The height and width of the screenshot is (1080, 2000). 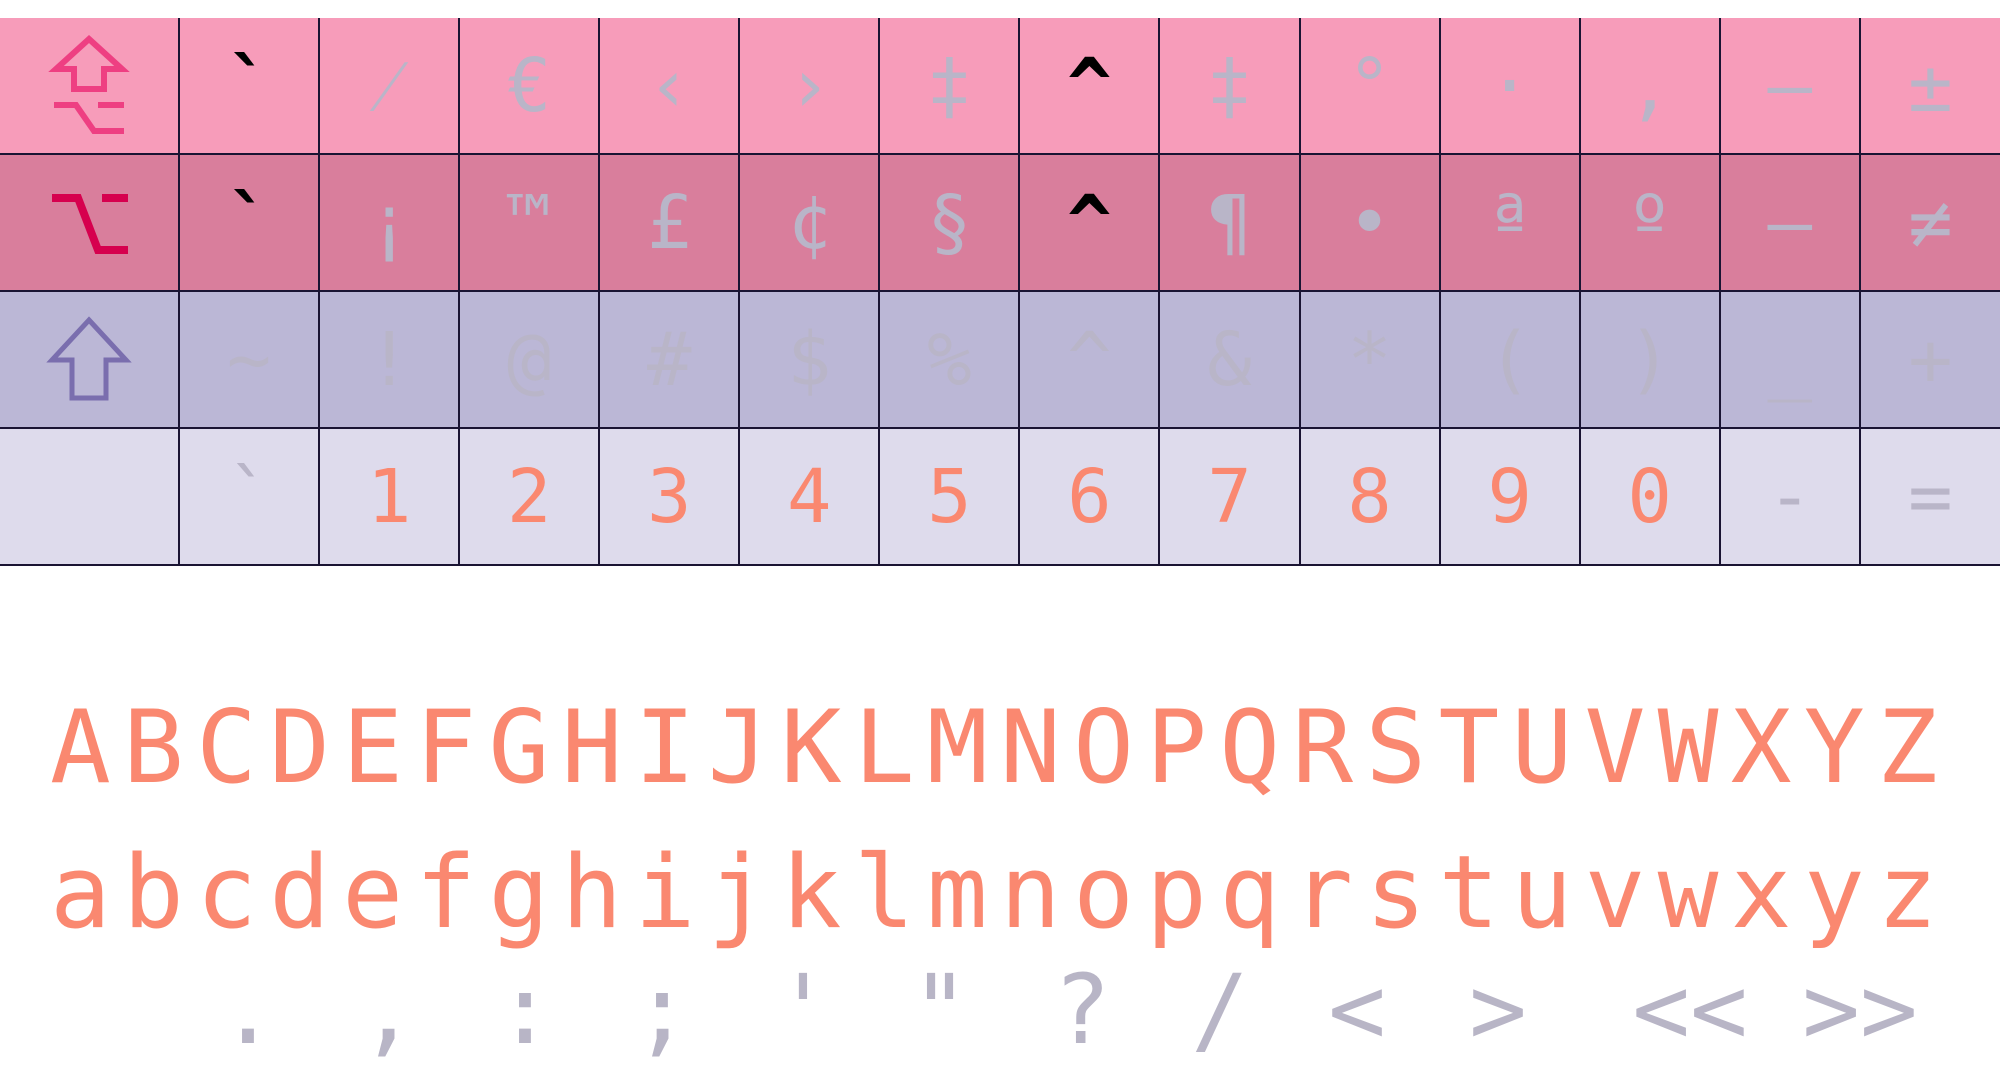 What do you see at coordinates (529, 496) in the screenshot?
I see `key-glyph: 2` at bounding box center [529, 496].